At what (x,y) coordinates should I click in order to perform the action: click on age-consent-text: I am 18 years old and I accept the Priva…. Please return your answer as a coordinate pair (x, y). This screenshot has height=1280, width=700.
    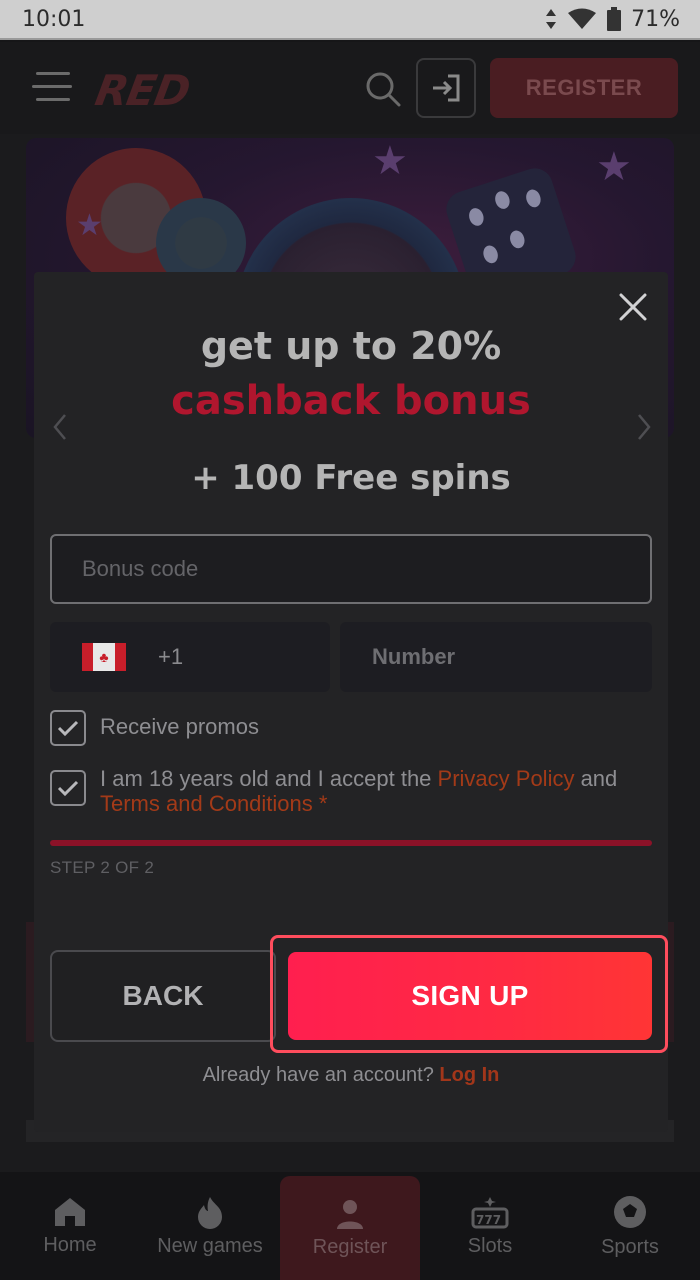
    Looking at the image, I should click on (358, 789).